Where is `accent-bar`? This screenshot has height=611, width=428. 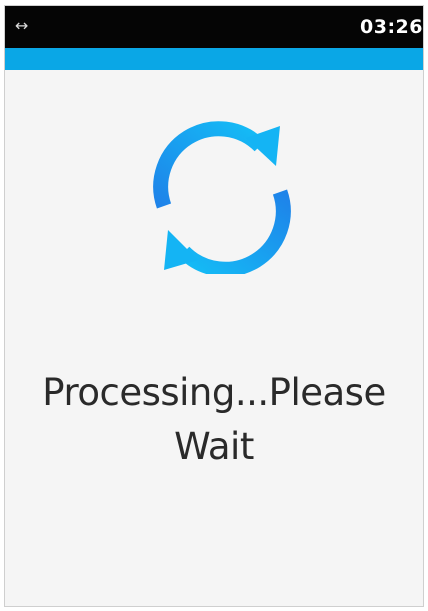 accent-bar is located at coordinates (214, 59).